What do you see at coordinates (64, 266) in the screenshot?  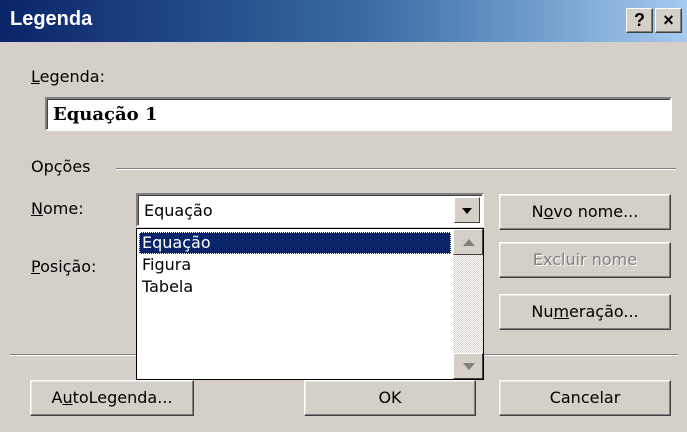 I see `position-label: Posição:` at bounding box center [64, 266].